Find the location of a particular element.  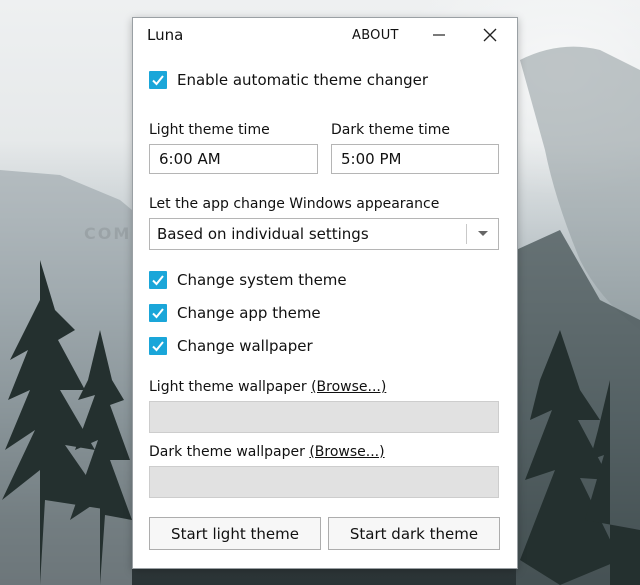

option-row-system-theme: Change system theme is located at coordinates (248, 280).